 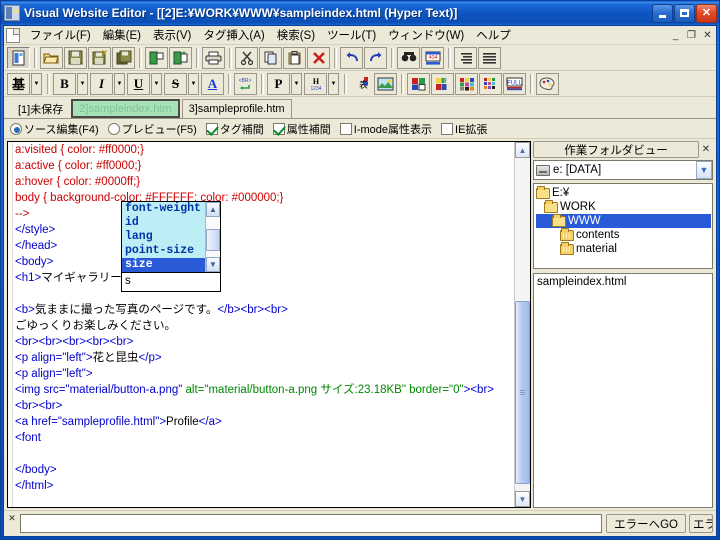 I want to click on underline-button: U, so click(x=138, y=83).